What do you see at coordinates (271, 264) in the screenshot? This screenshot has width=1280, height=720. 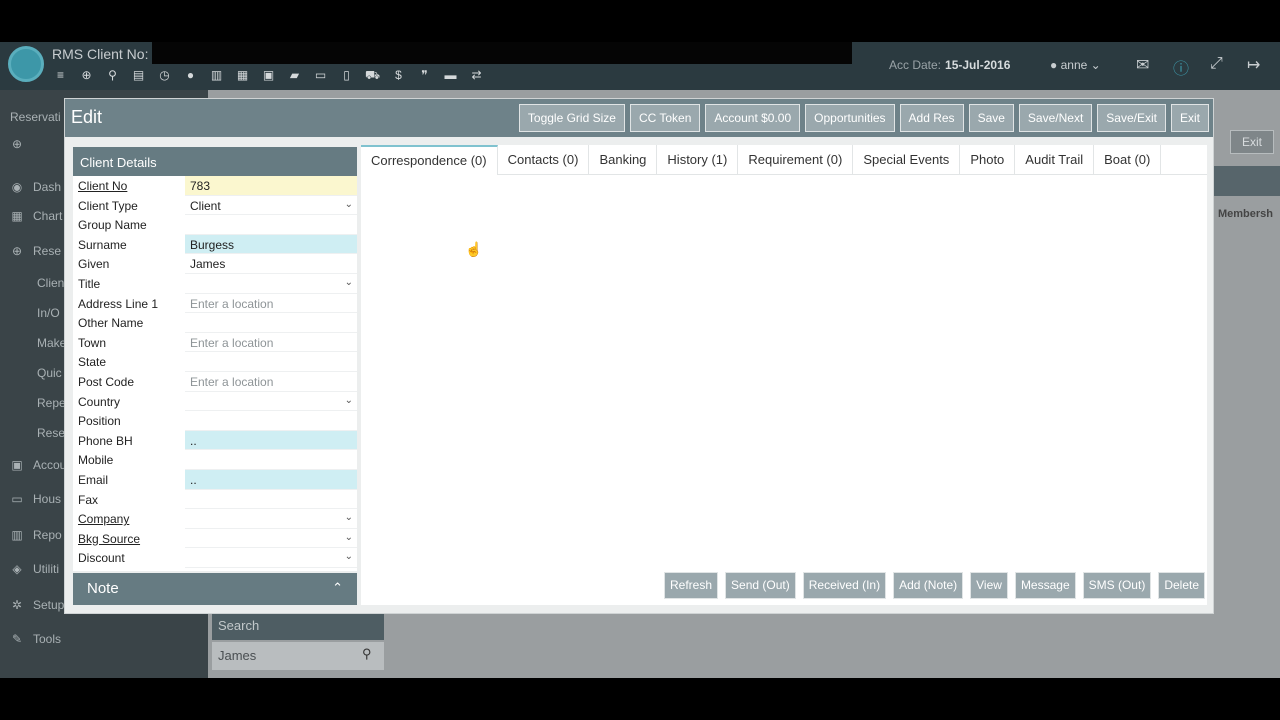 I see `given-field: James` at bounding box center [271, 264].